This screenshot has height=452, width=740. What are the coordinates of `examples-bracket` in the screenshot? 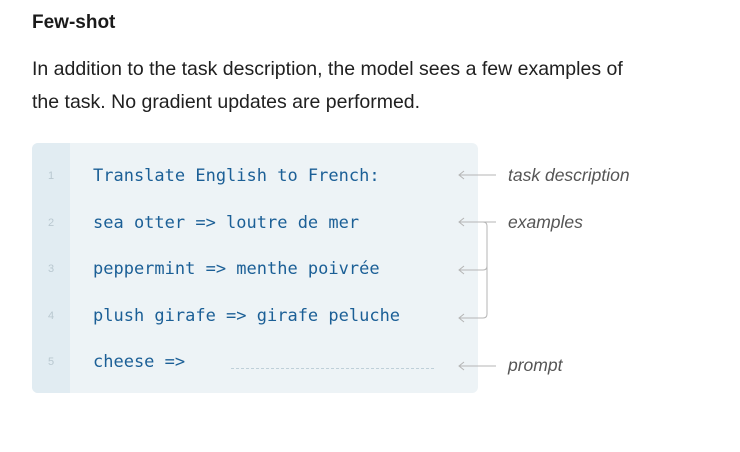 It's located at (477, 270).